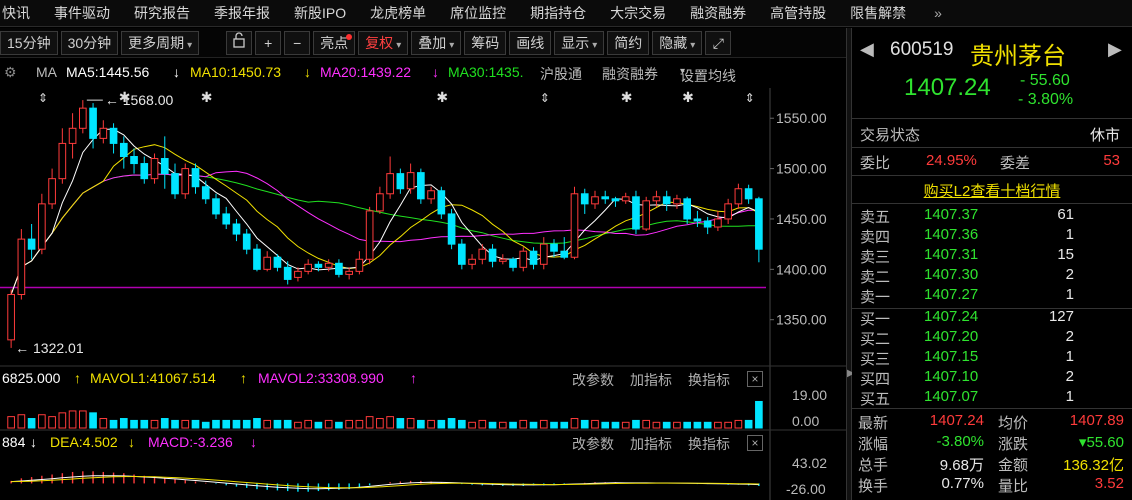 The image size is (1132, 500). I want to click on nav-item: 新股IPO, so click(320, 13).